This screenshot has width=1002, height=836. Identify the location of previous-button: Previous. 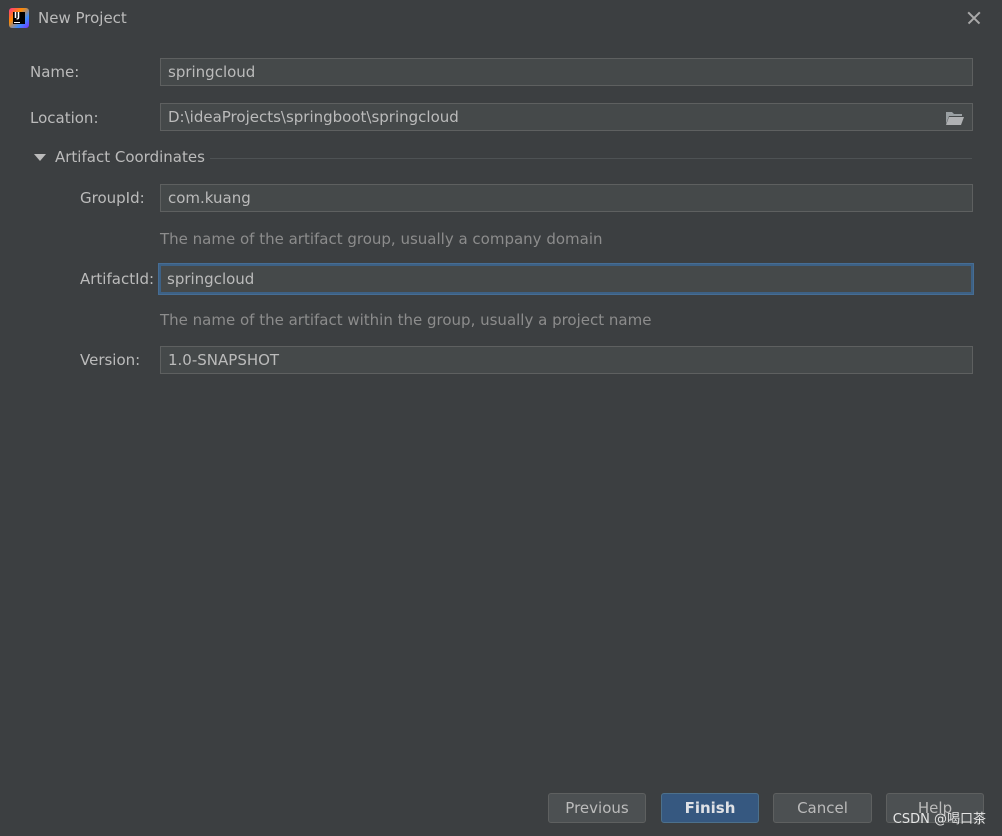
(597, 808).